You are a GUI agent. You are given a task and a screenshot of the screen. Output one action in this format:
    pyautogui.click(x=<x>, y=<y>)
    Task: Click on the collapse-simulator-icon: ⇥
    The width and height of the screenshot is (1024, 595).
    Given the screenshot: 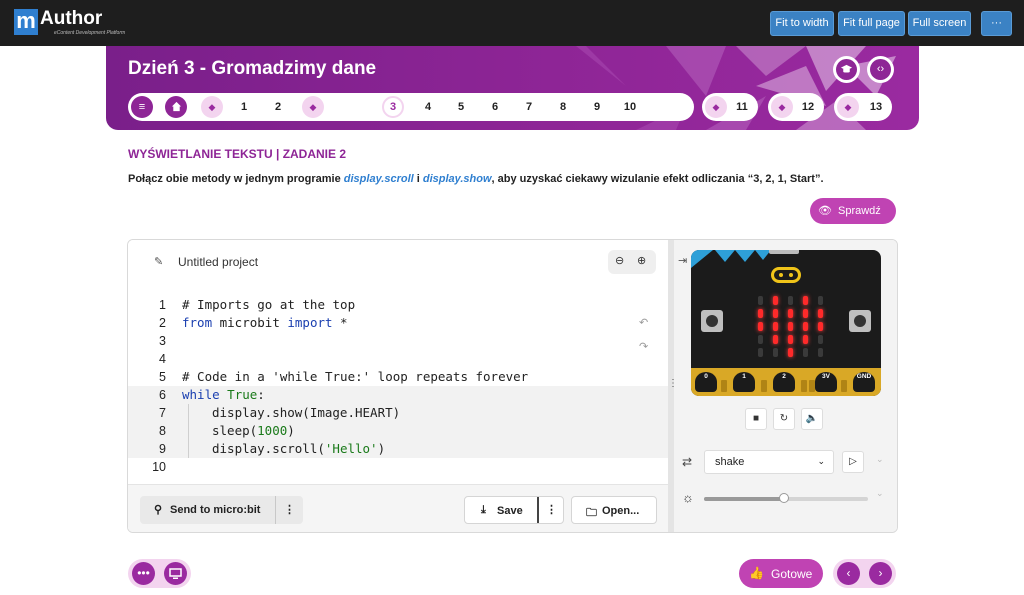 What is the action you would take?
    pyautogui.click(x=682, y=260)
    